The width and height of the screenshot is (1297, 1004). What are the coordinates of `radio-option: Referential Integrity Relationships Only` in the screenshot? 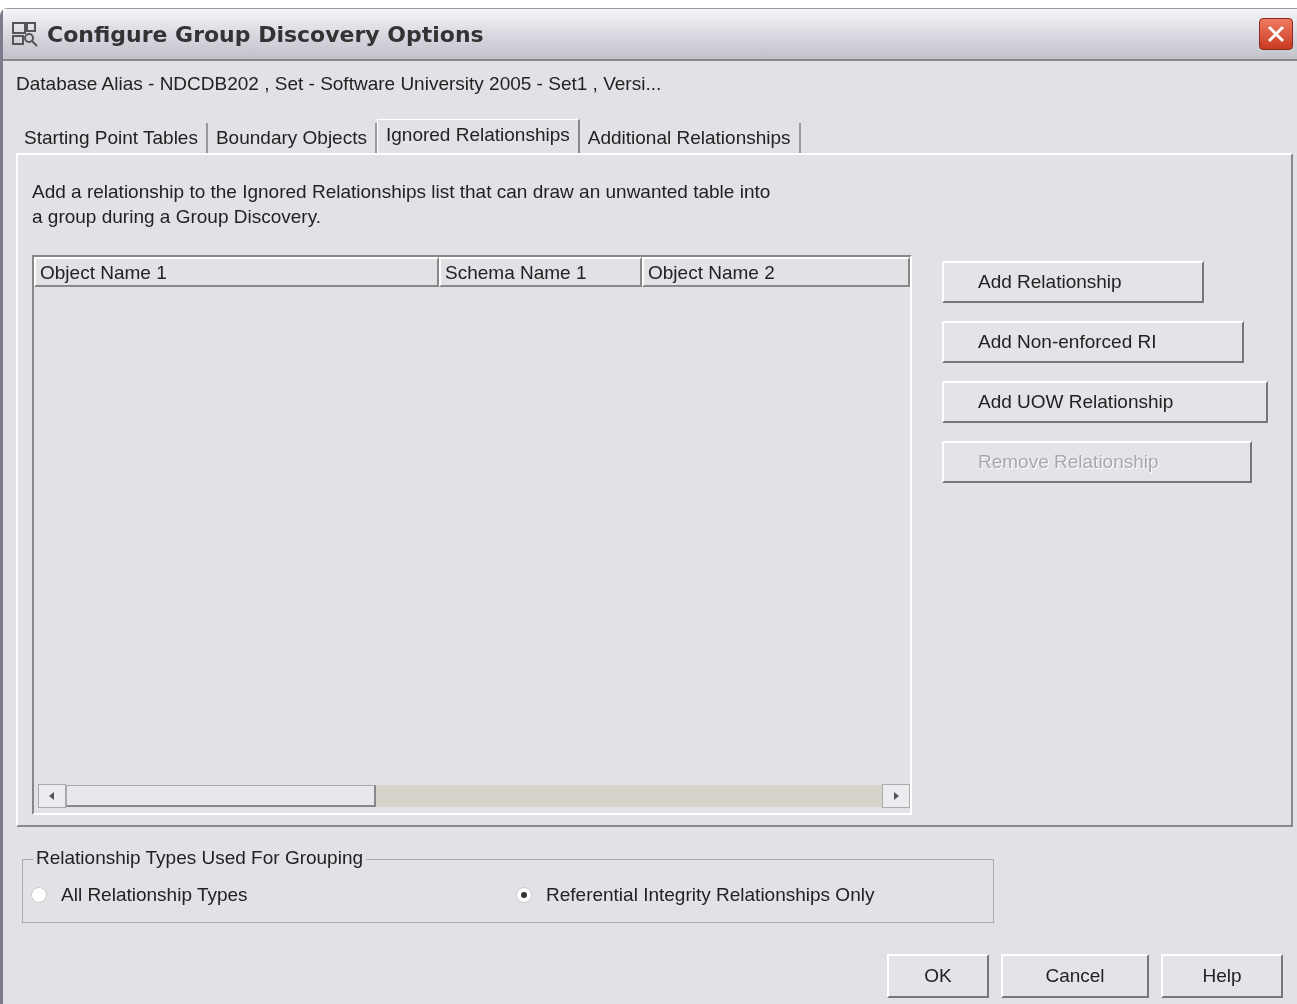 It's located at (750, 895).